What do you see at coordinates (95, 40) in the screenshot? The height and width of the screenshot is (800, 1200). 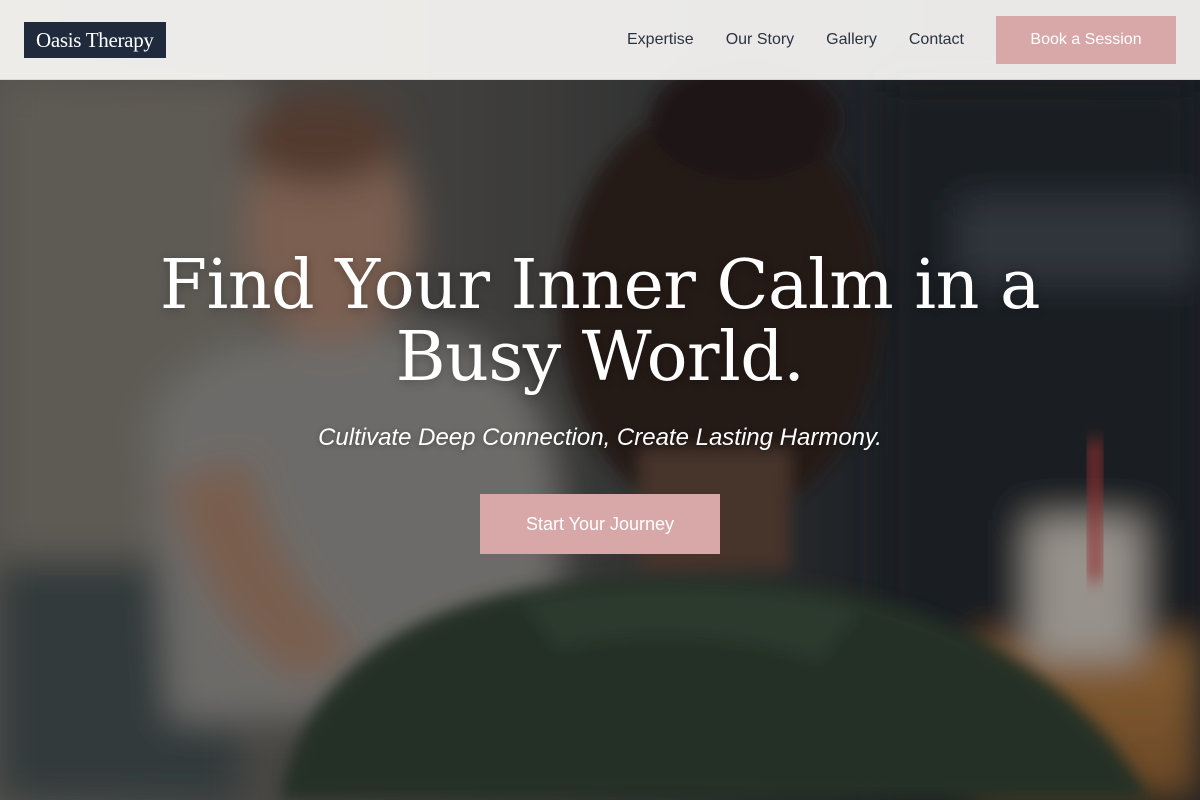 I see `brand-logo: Oasis Therapy` at bounding box center [95, 40].